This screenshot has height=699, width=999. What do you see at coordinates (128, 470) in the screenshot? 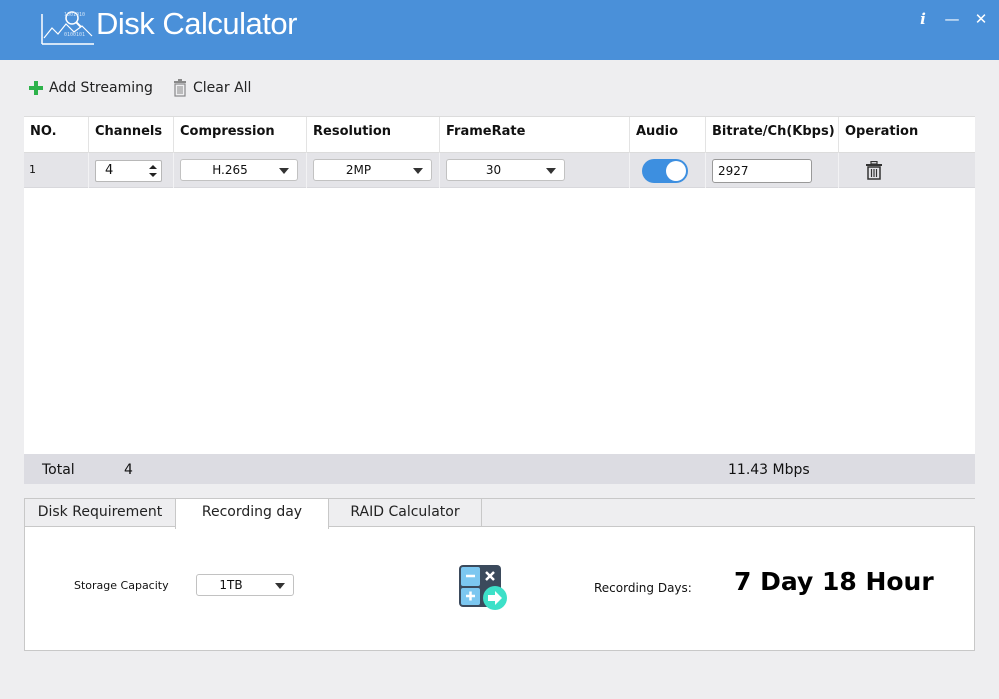
I see `total-channels: 4` at bounding box center [128, 470].